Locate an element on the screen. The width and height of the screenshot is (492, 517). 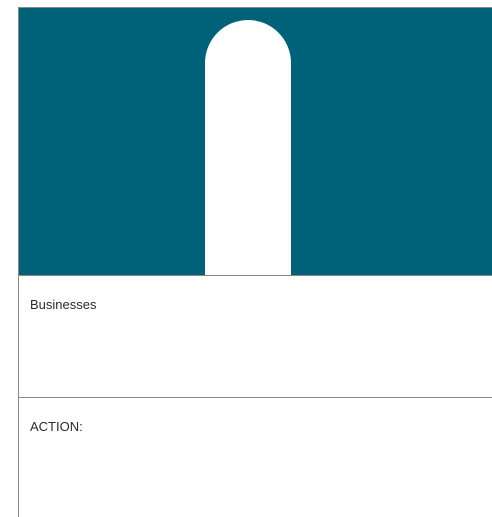
businesses-label: Businesses is located at coordinates (63, 304).